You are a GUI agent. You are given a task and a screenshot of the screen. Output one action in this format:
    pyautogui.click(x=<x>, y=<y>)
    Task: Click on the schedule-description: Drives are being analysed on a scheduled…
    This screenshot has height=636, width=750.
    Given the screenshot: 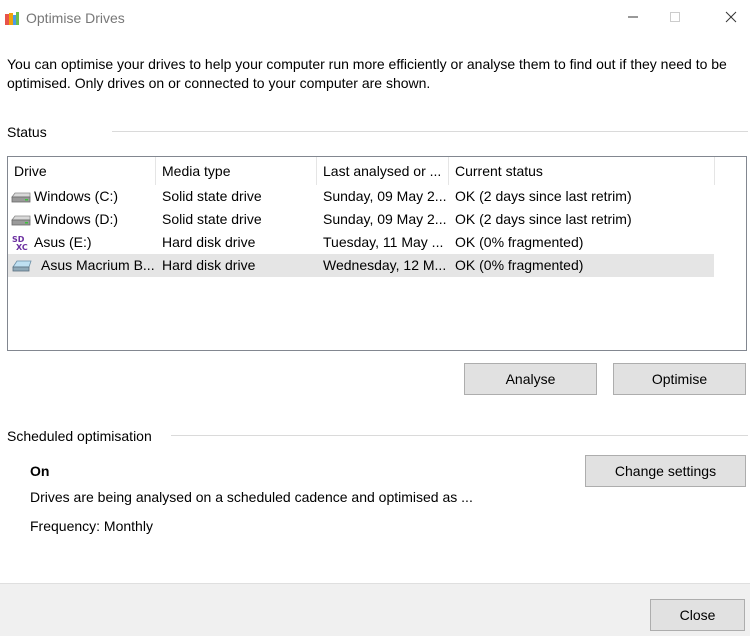 What is the action you would take?
    pyautogui.click(x=251, y=497)
    